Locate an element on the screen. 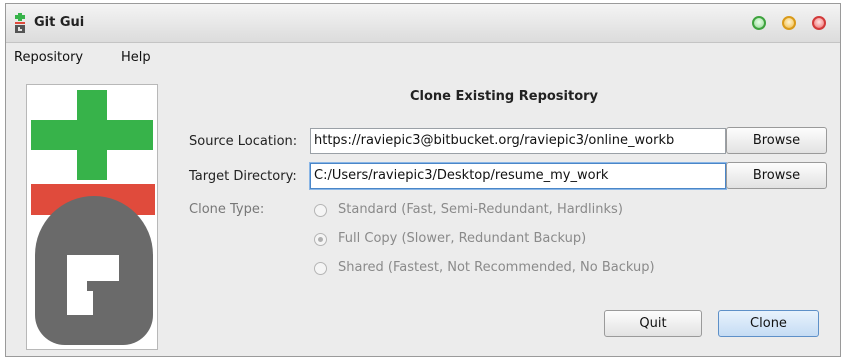 This screenshot has width=847, height=362. clone-button: Clone is located at coordinates (768, 323).